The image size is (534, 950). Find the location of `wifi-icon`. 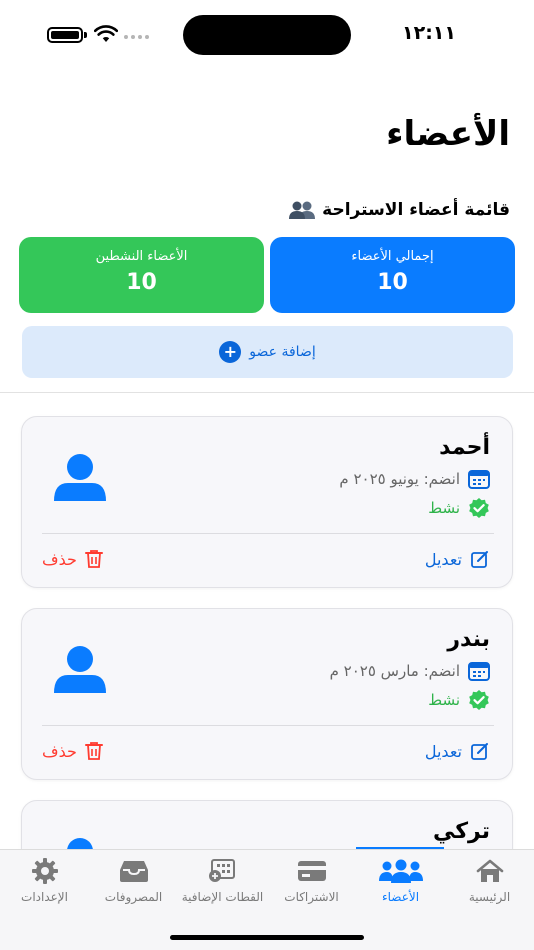

wifi-icon is located at coordinates (106, 33).